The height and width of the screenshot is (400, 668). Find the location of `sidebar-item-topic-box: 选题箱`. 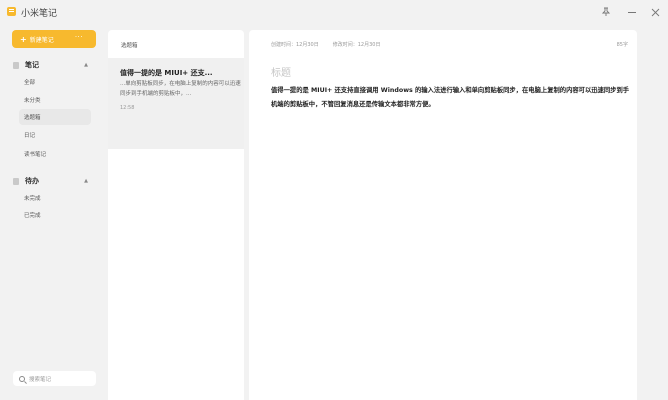

sidebar-item-topic-box: 选题箱 is located at coordinates (55, 117).